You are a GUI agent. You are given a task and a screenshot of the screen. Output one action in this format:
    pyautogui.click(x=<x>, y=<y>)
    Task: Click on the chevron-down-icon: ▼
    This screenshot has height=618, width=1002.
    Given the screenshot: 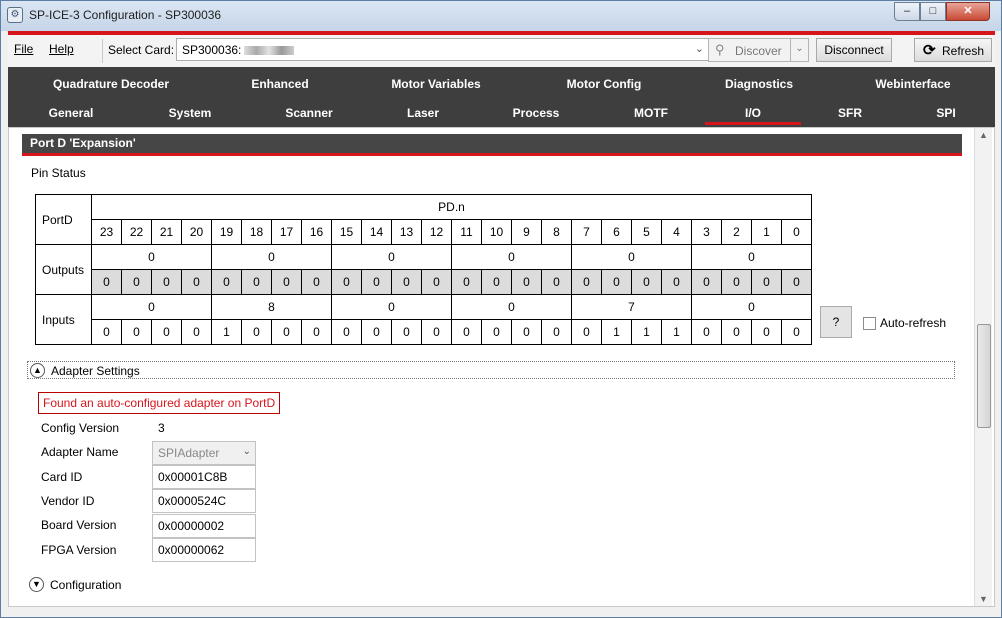 What is the action you would take?
    pyautogui.click(x=36, y=584)
    